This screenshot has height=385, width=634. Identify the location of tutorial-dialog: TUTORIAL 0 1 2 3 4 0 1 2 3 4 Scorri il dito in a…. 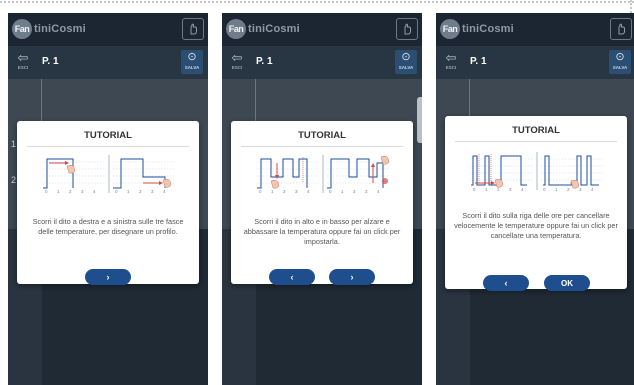
(322, 203).